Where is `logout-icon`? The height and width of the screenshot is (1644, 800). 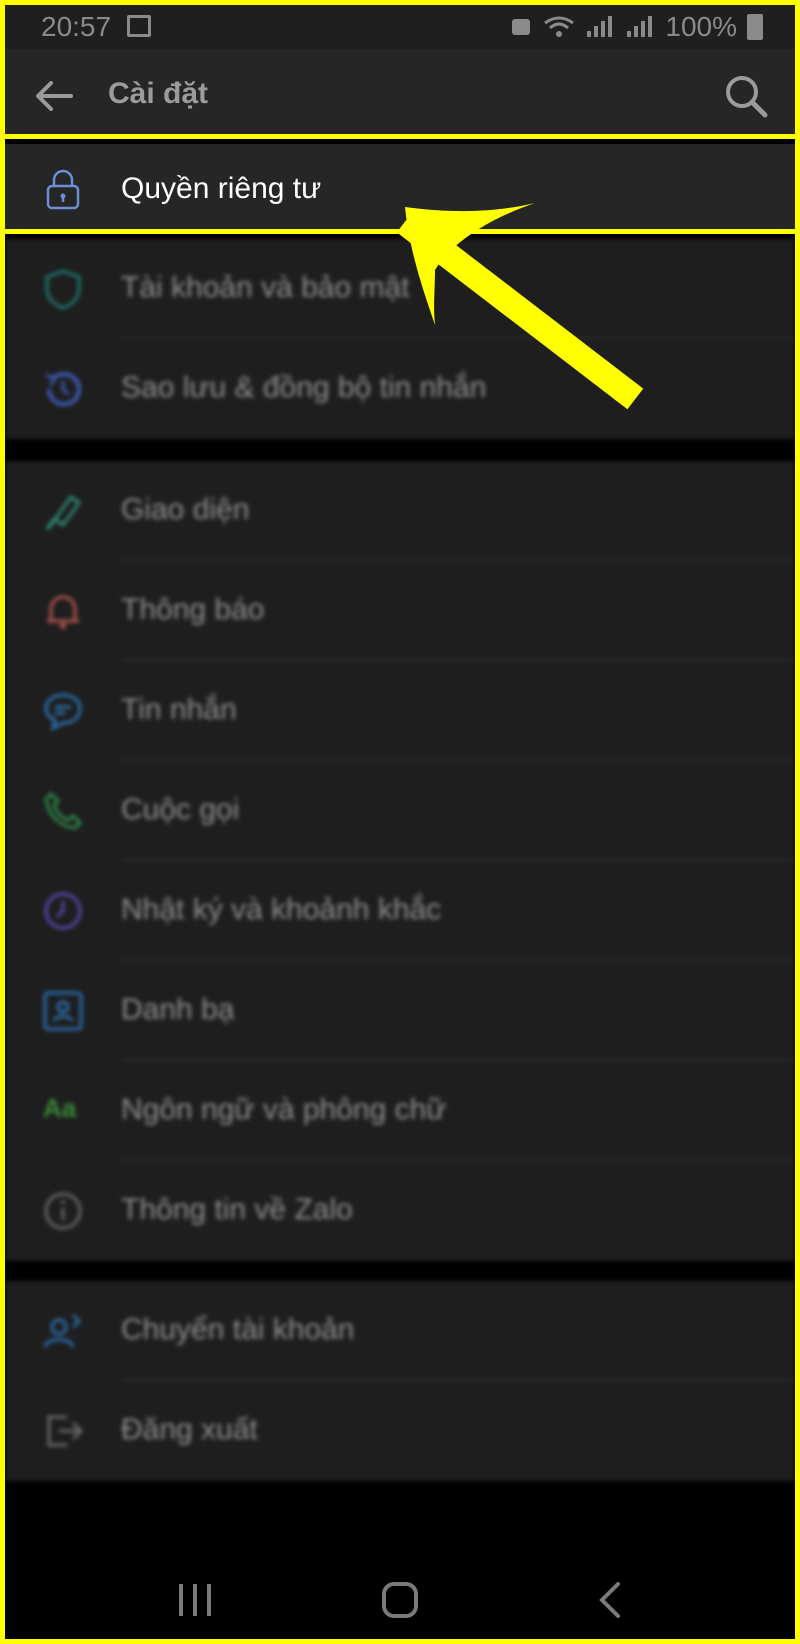 logout-icon is located at coordinates (65, 1431).